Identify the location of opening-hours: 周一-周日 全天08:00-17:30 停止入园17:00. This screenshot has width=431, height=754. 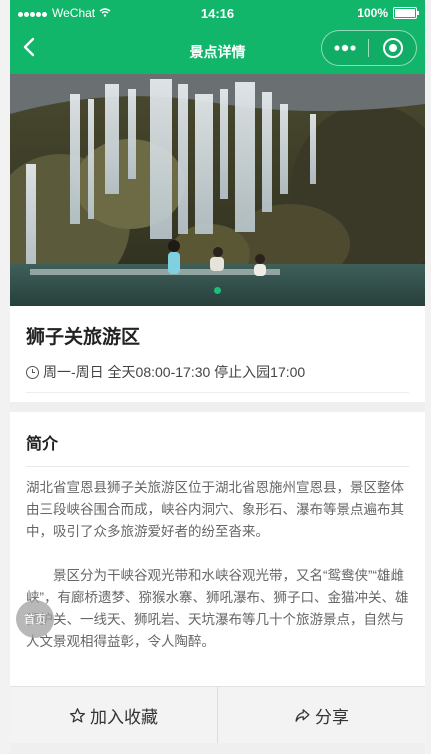
(217, 372).